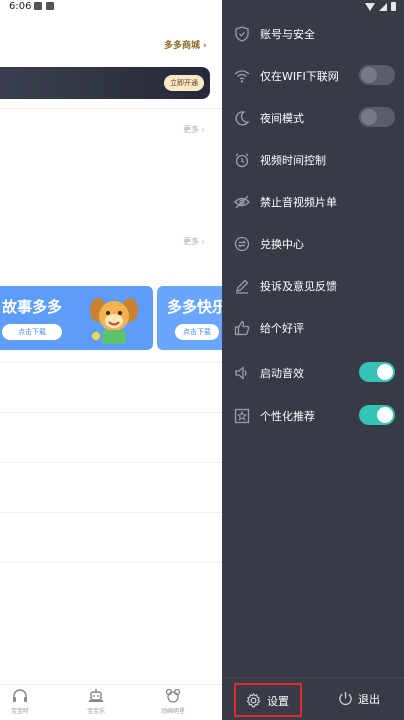 The image size is (404, 720). What do you see at coordinates (242, 202) in the screenshot?
I see `eye-off-icon` at bounding box center [242, 202].